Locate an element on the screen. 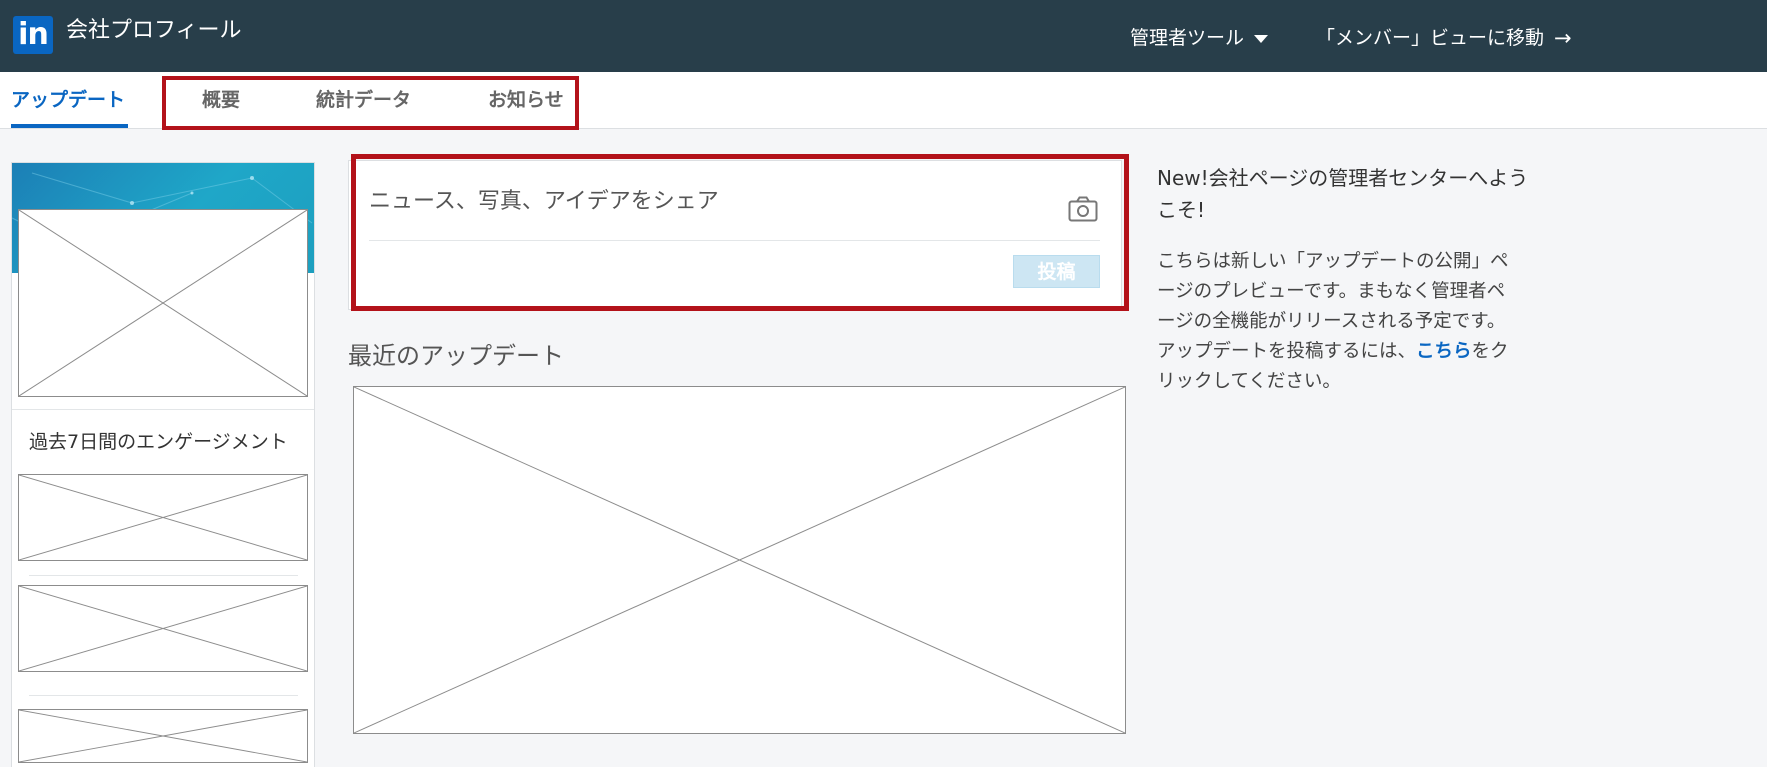 The image size is (1767, 767). company-logo-placeholder is located at coordinates (163, 303).